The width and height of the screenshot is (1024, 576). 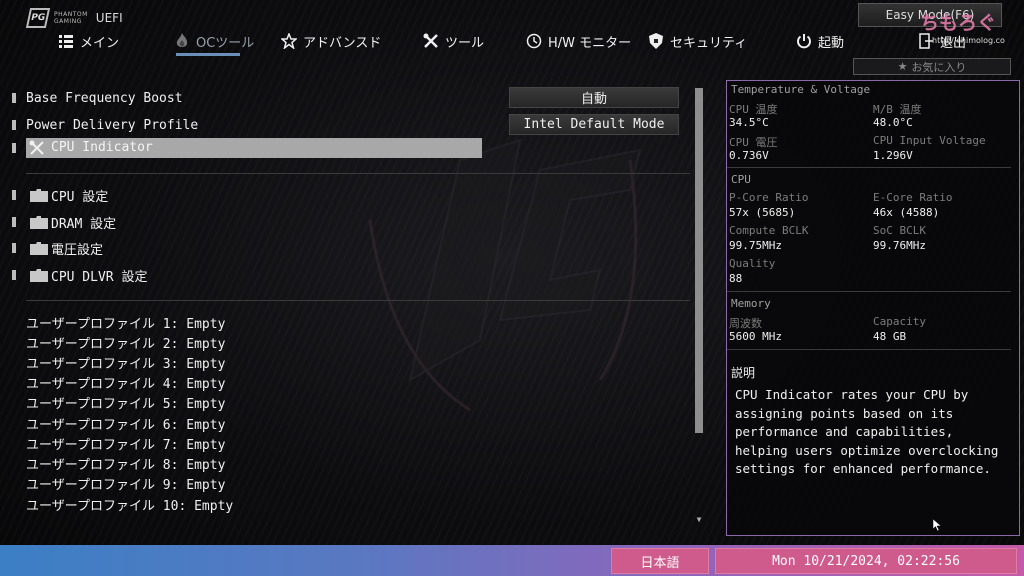 What do you see at coordinates (590, 43) in the screenshot?
I see `tab-hw-monitor-label: H/W モニター` at bounding box center [590, 43].